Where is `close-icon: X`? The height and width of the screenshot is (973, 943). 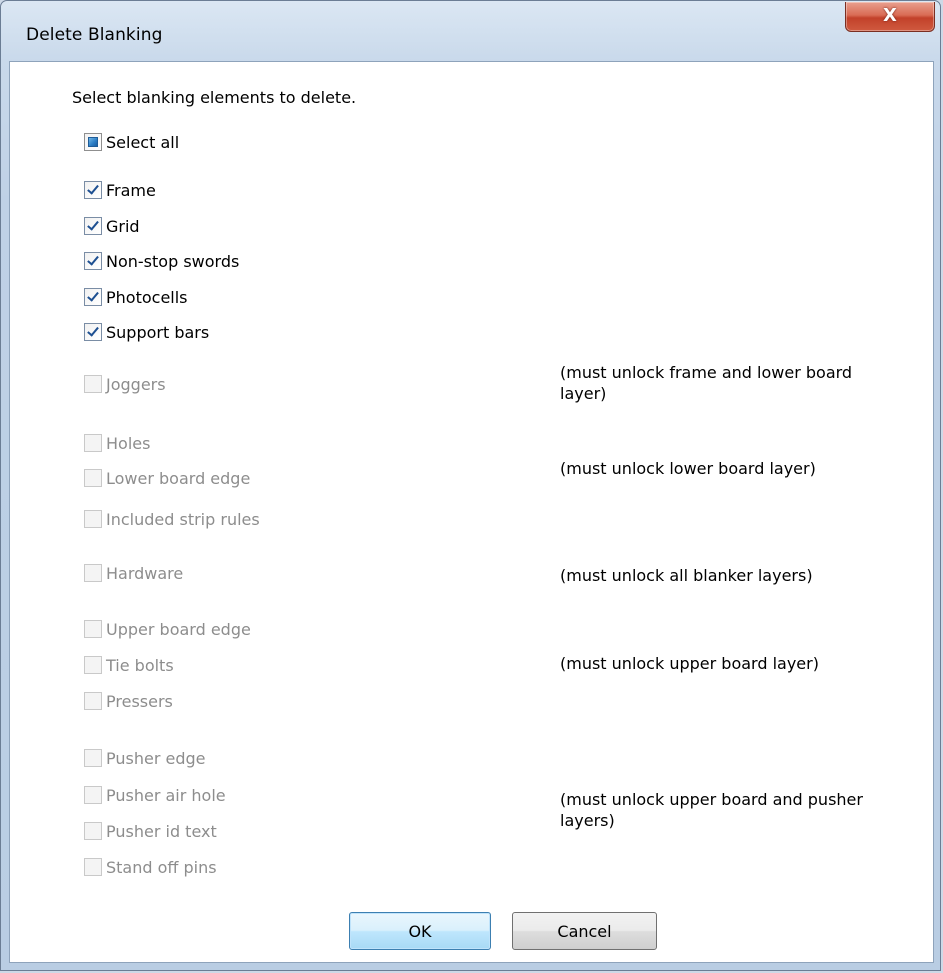
close-icon: X is located at coordinates (890, 15).